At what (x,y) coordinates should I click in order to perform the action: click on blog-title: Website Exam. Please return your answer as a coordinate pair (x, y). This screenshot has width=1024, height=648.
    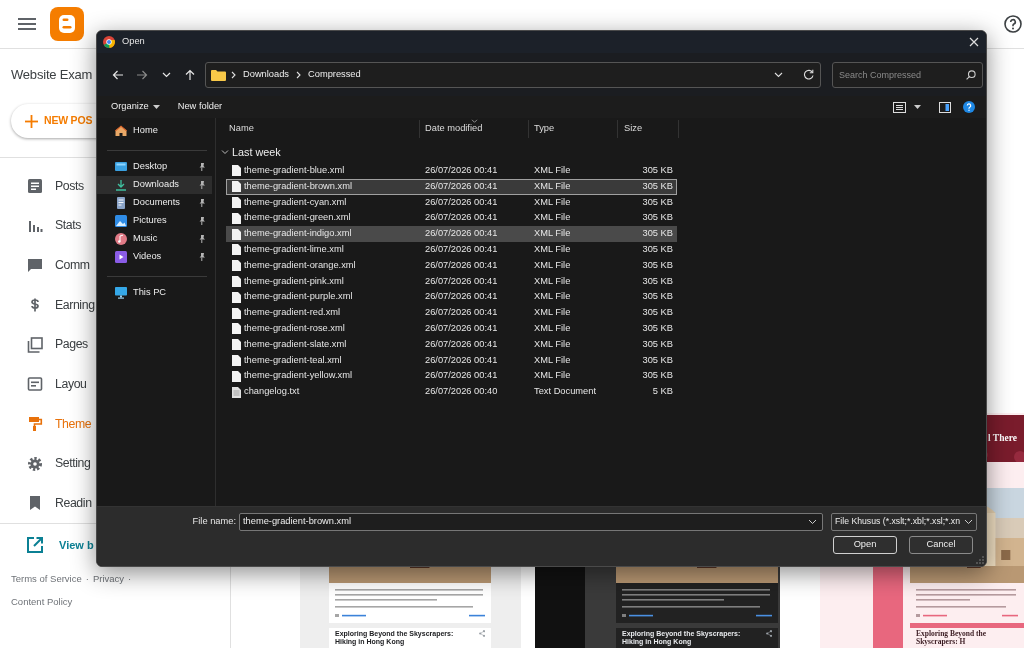
    Looking at the image, I should click on (52, 75).